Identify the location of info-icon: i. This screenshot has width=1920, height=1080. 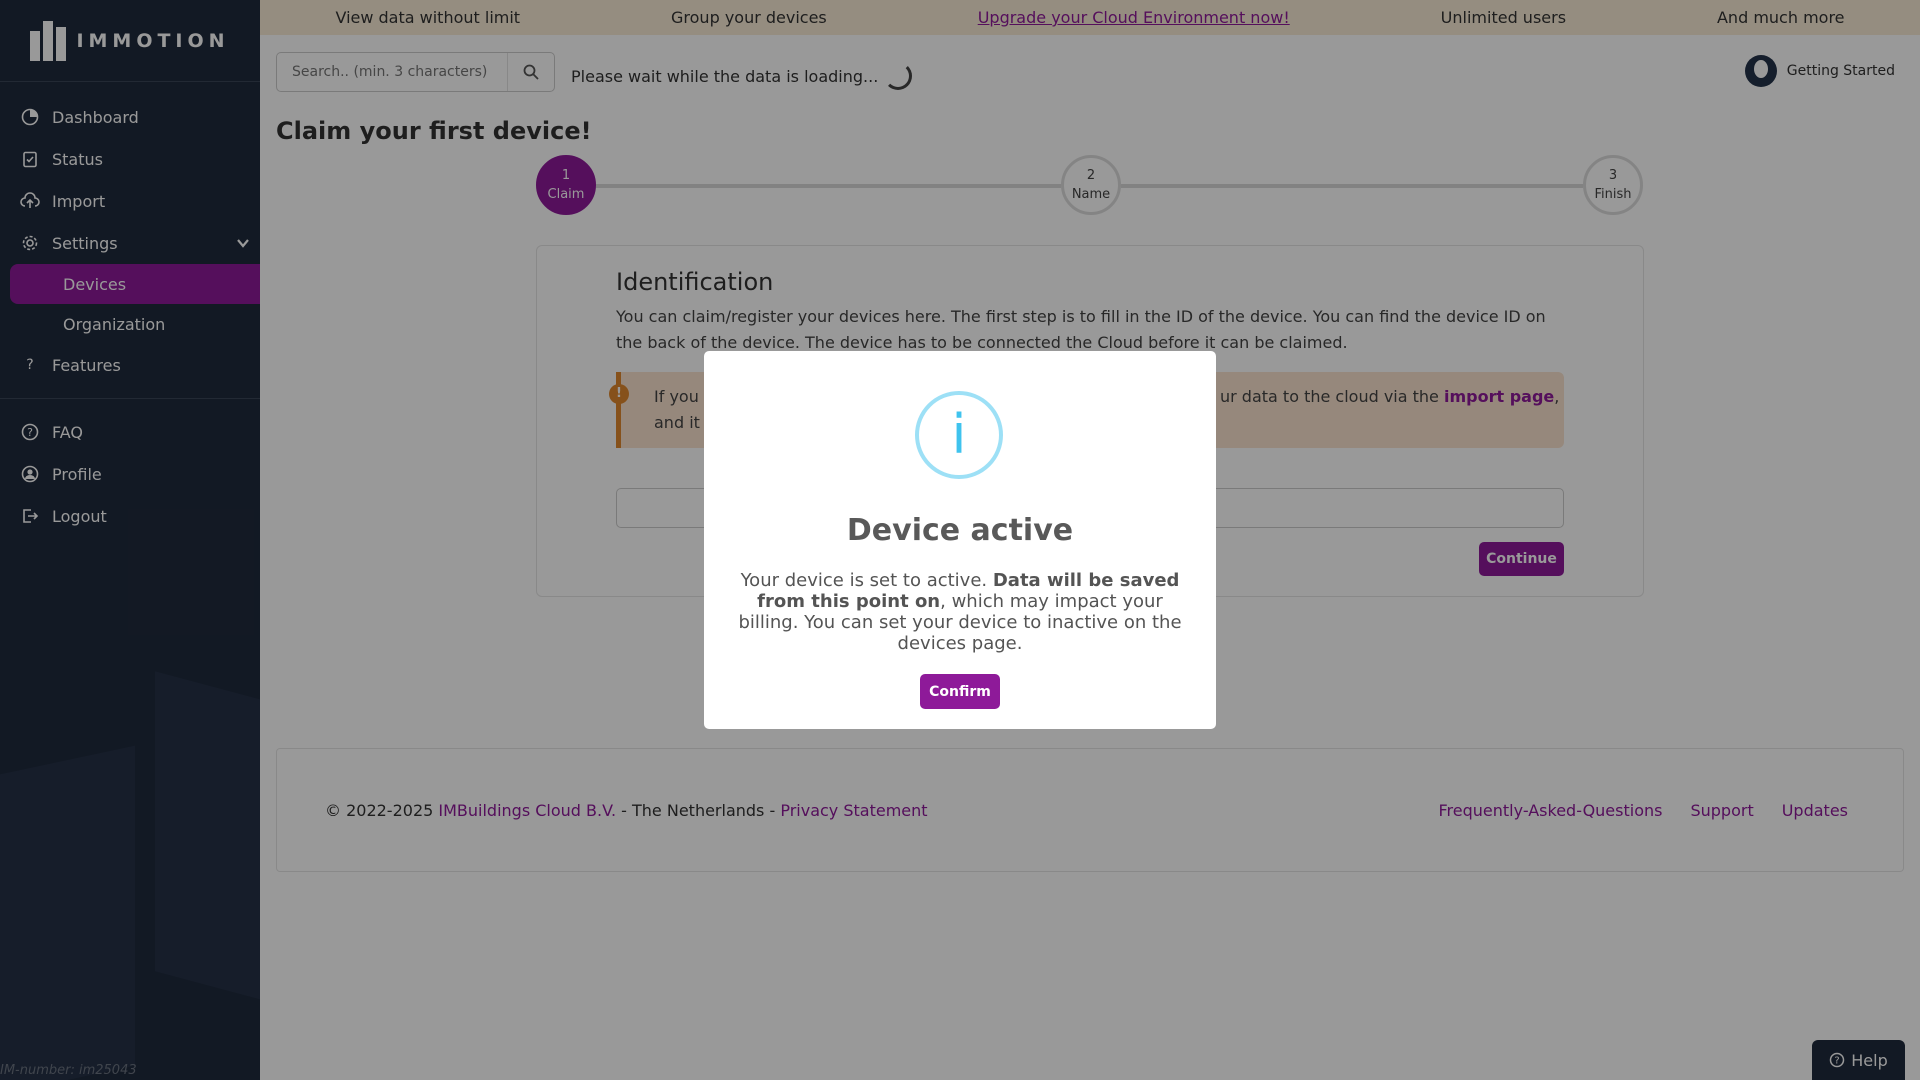
(959, 435).